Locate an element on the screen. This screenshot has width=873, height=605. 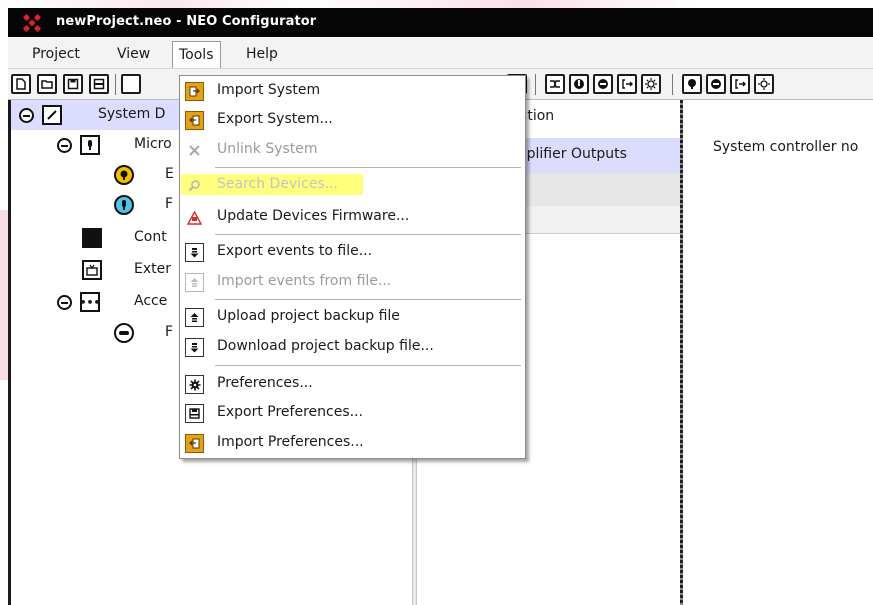
paging-button is located at coordinates (692, 84).